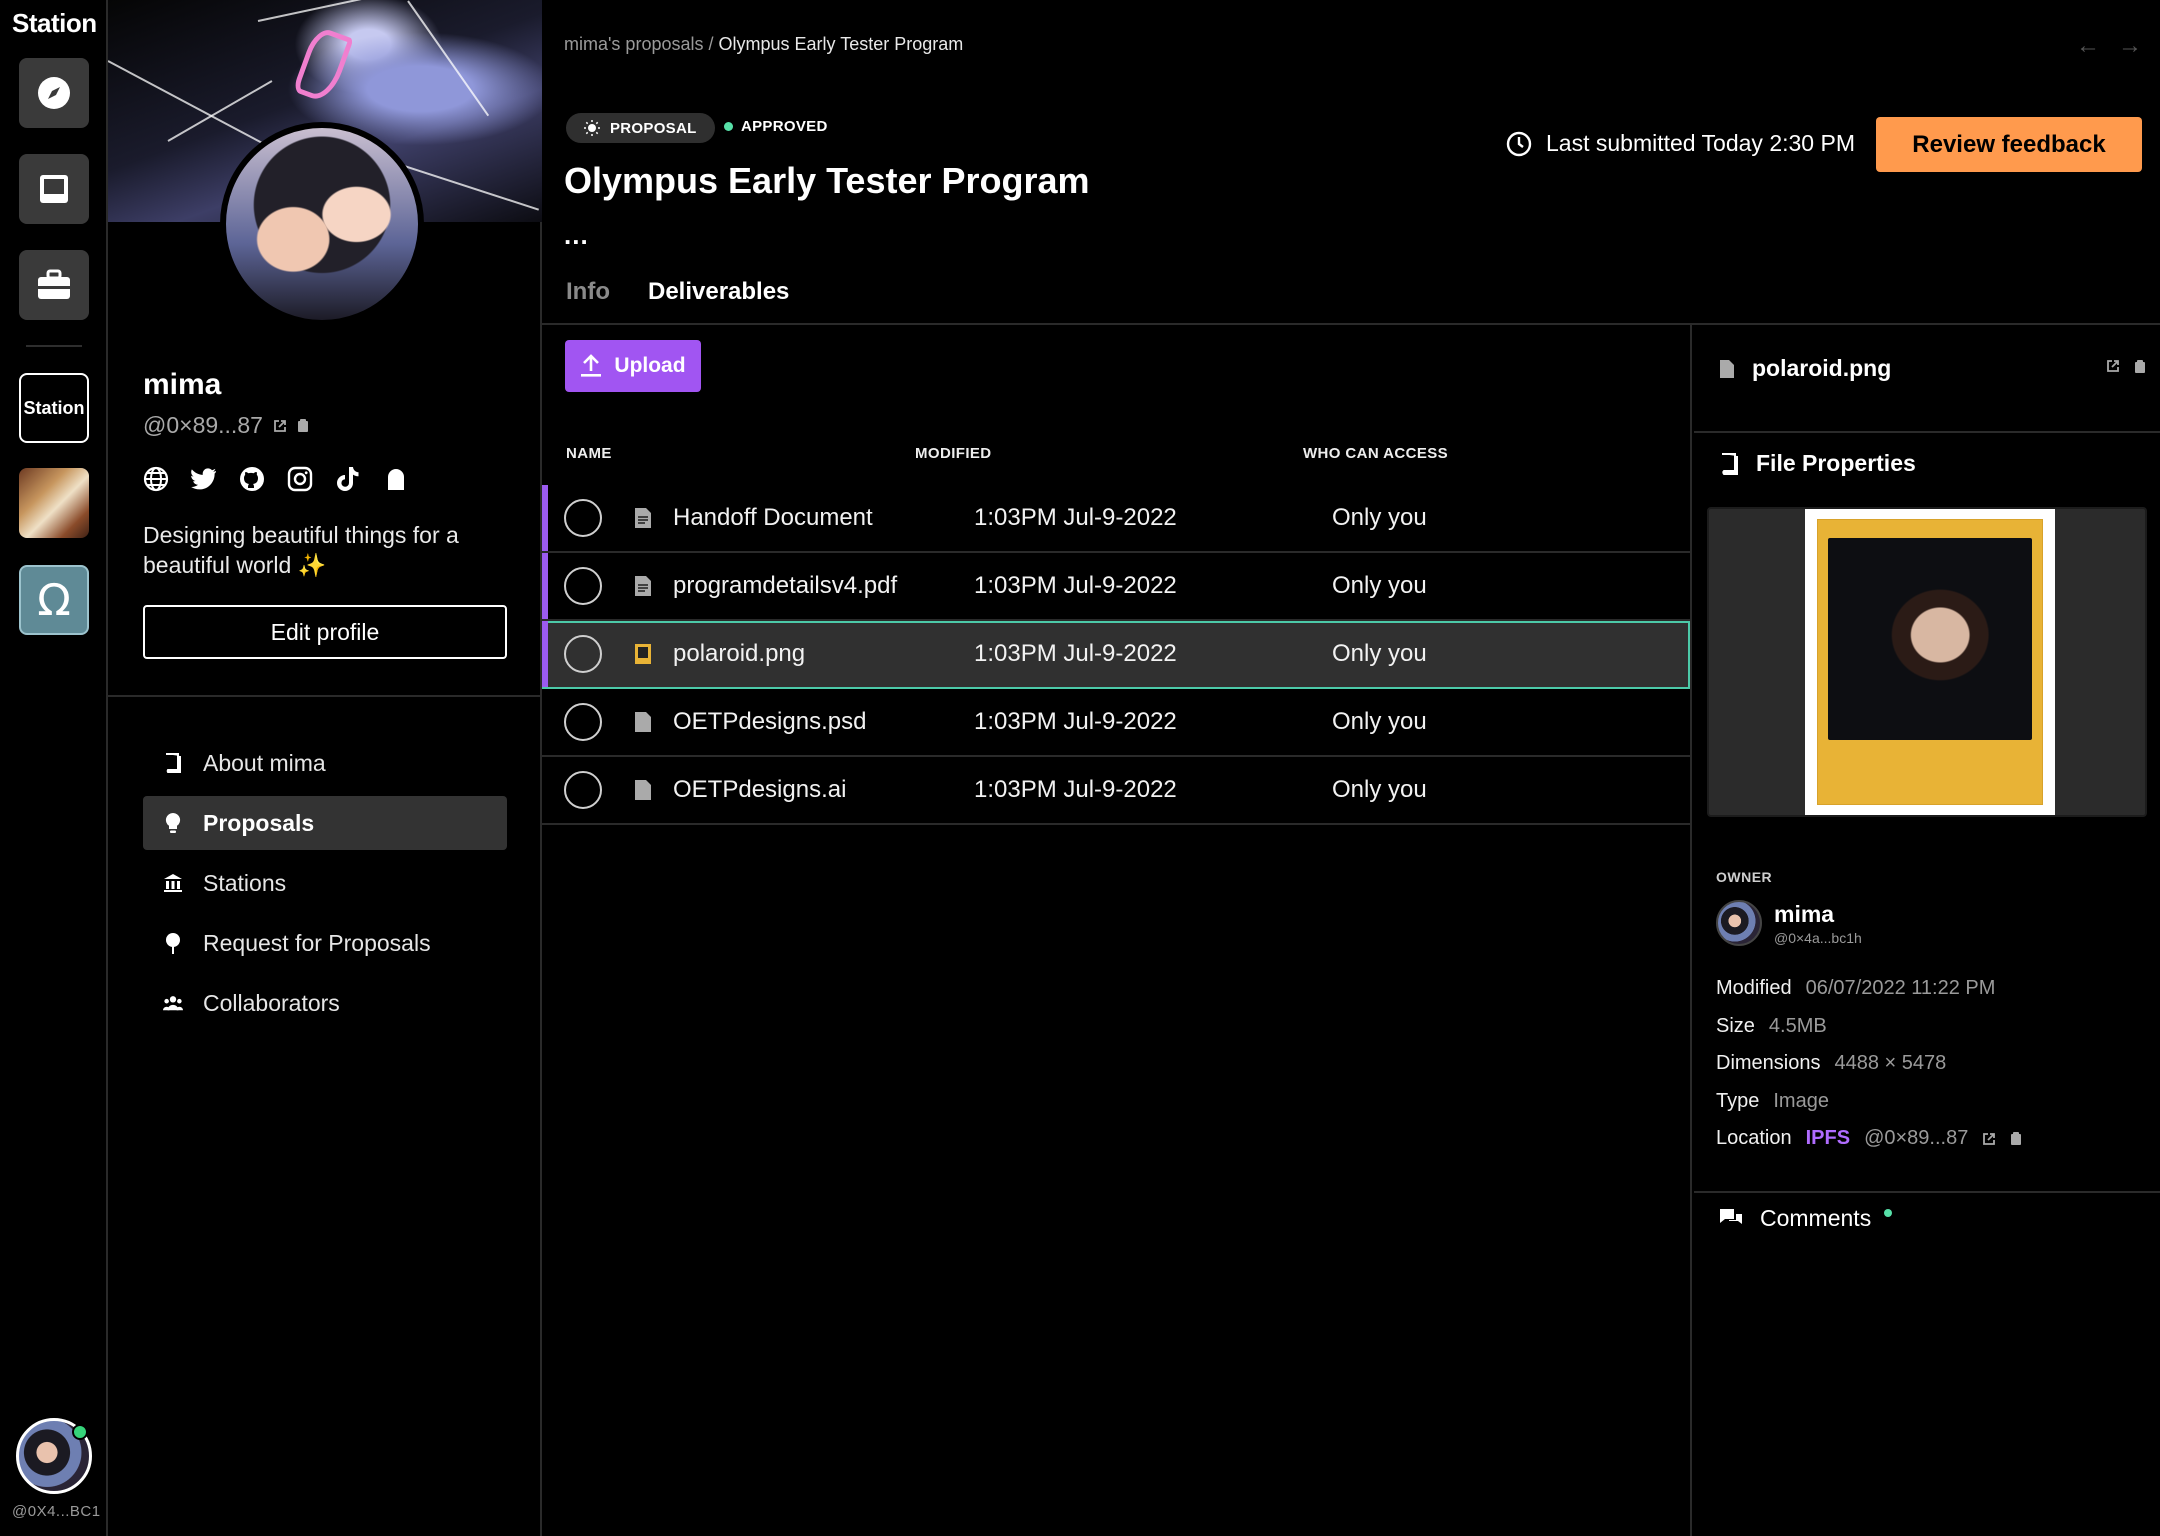  What do you see at coordinates (1797, 1025) in the screenshot?
I see `prop-value: 4.5MB` at bounding box center [1797, 1025].